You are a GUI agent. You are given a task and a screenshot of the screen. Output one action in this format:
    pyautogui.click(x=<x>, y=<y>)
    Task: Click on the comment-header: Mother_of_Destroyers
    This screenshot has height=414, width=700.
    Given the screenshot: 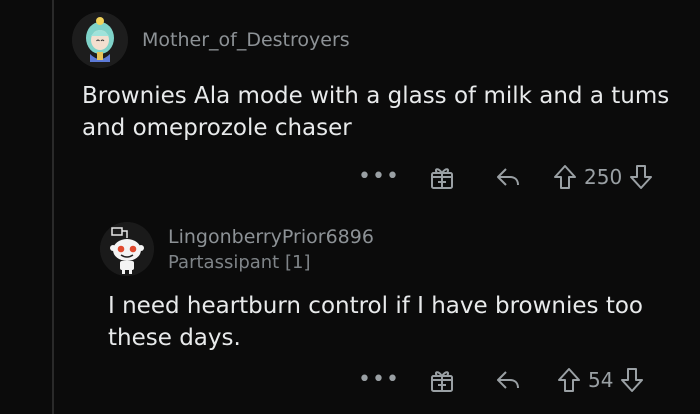 What is the action you would take?
    pyautogui.click(x=377, y=40)
    